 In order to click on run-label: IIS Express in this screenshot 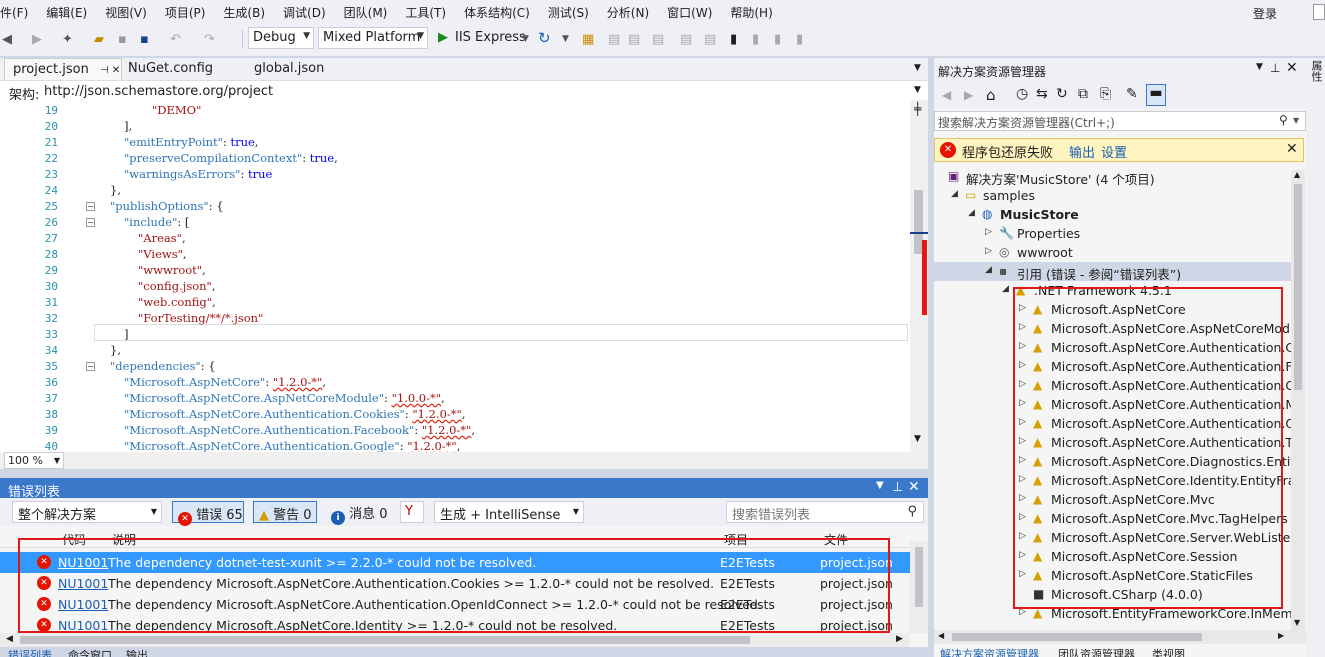, I will do `click(490, 37)`.